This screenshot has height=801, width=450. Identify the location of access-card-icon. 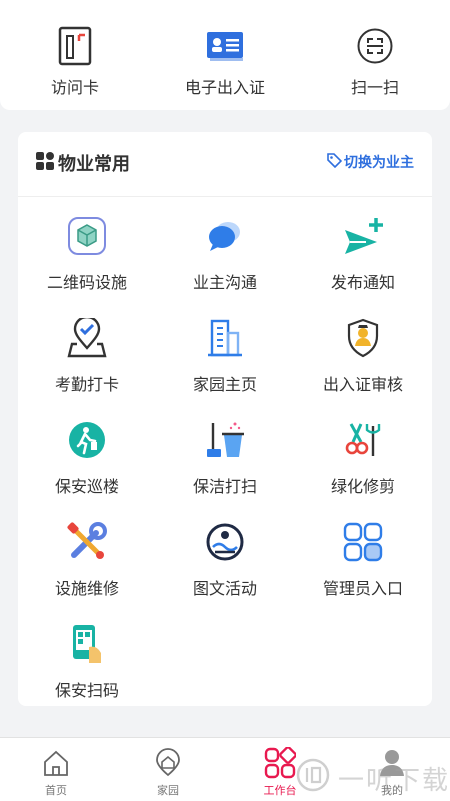
(75, 46).